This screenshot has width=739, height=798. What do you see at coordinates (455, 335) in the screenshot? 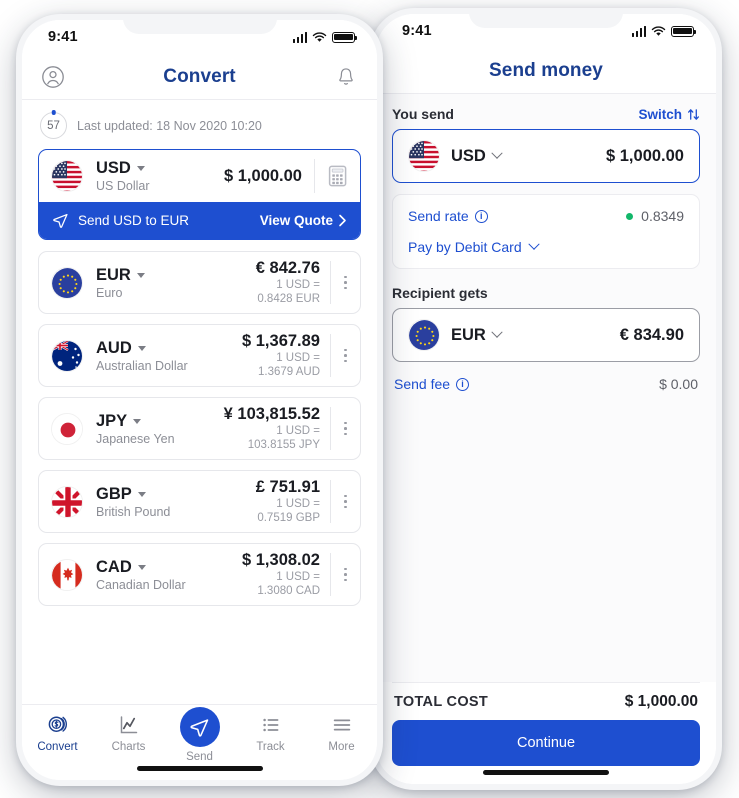
I see `recipient-currency-selector: EUR` at bounding box center [455, 335].